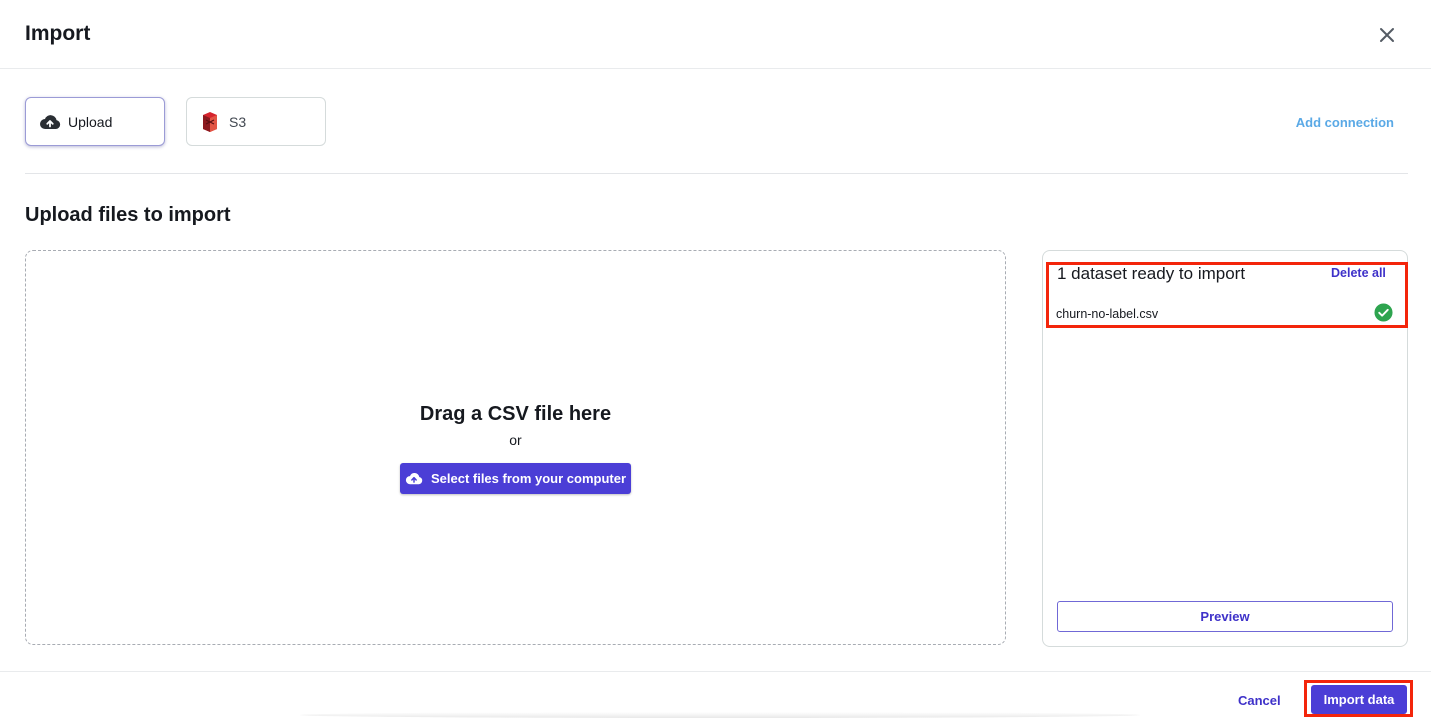 This screenshot has height=718, width=1431. I want to click on cancel-button: Cancel, so click(1259, 700).